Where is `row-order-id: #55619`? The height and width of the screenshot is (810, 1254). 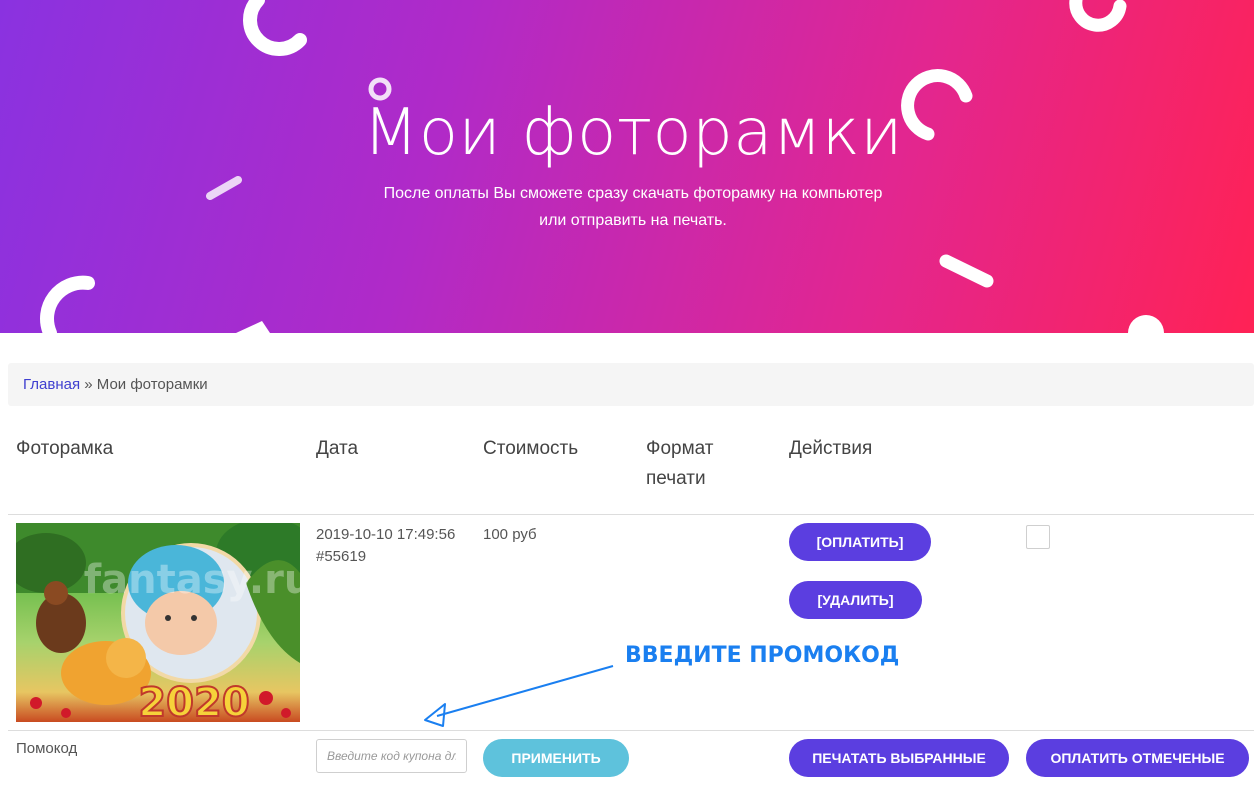
row-order-id: #55619 is located at coordinates (341, 556).